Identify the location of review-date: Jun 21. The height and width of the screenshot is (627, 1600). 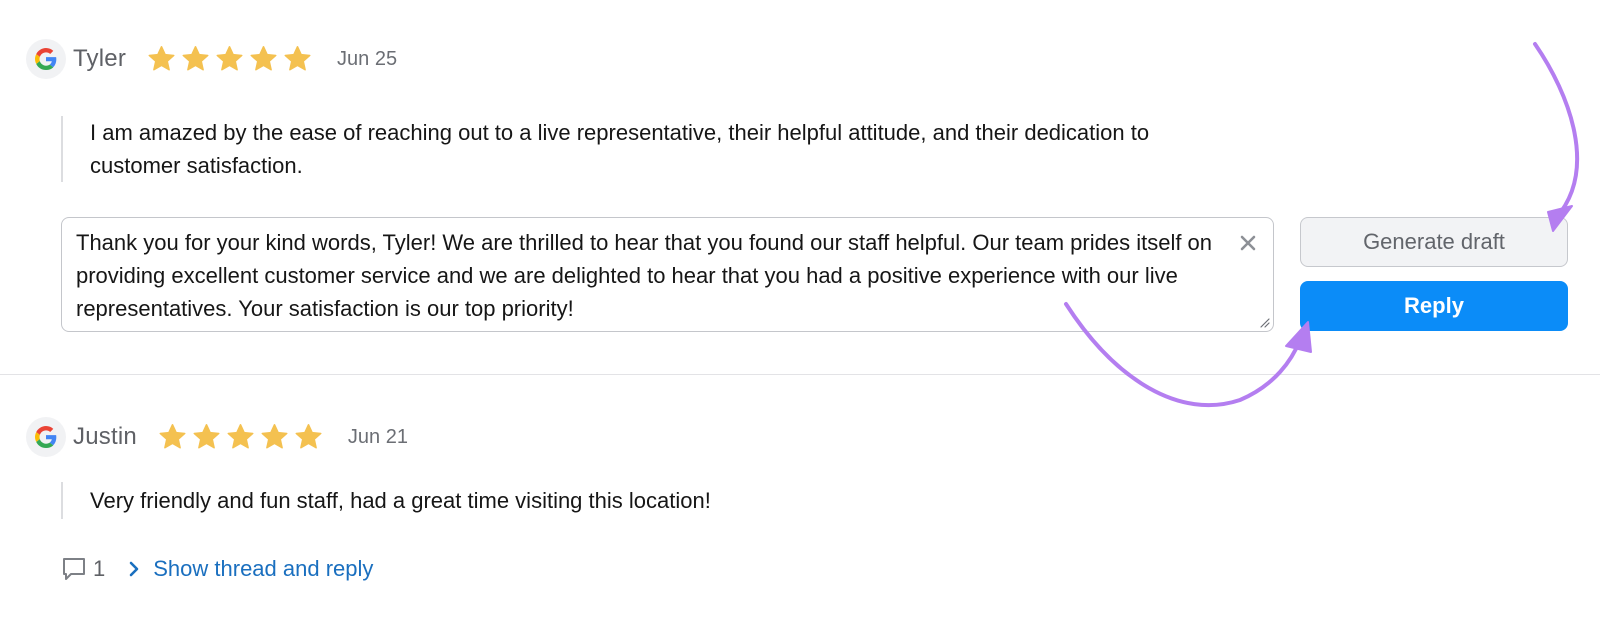
(377, 436).